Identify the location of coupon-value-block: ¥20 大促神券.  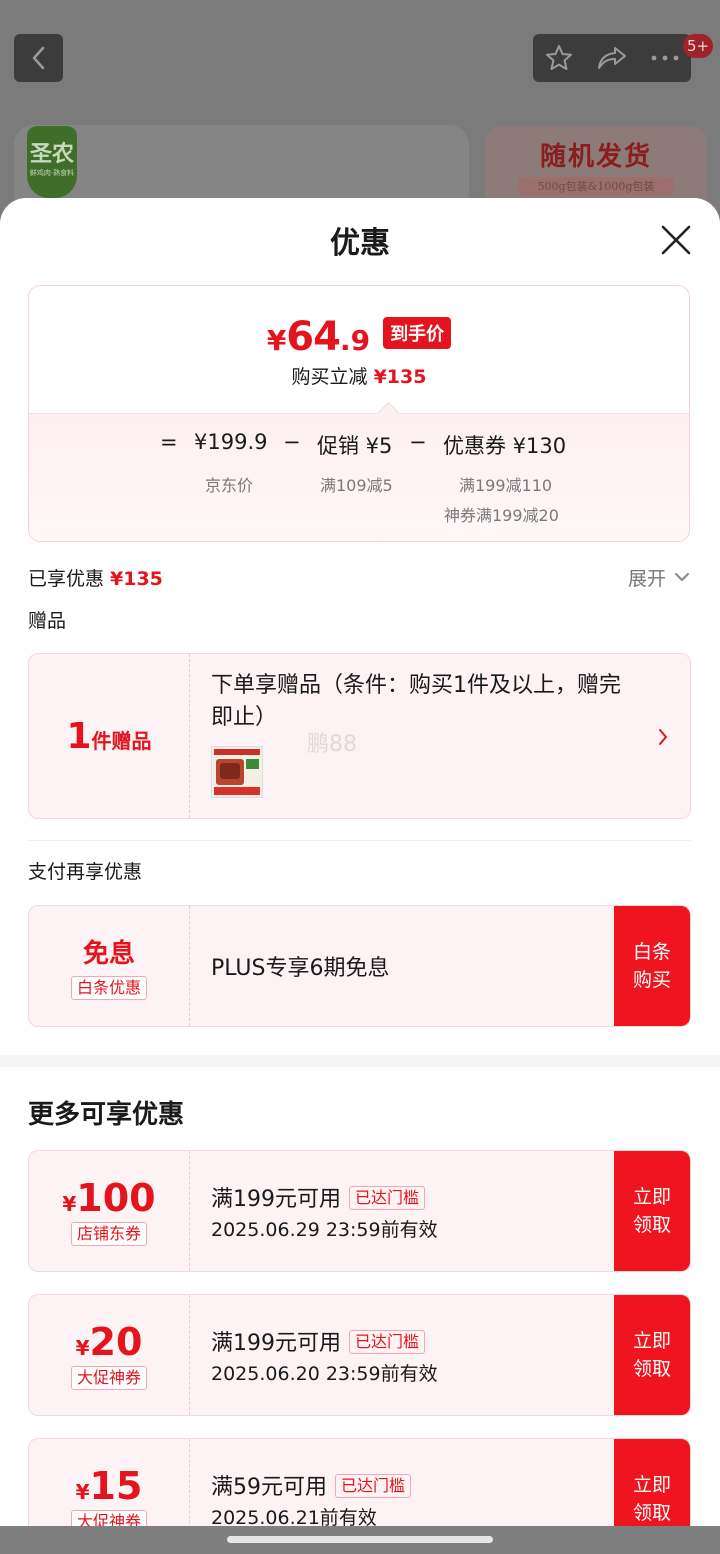
(109, 1355).